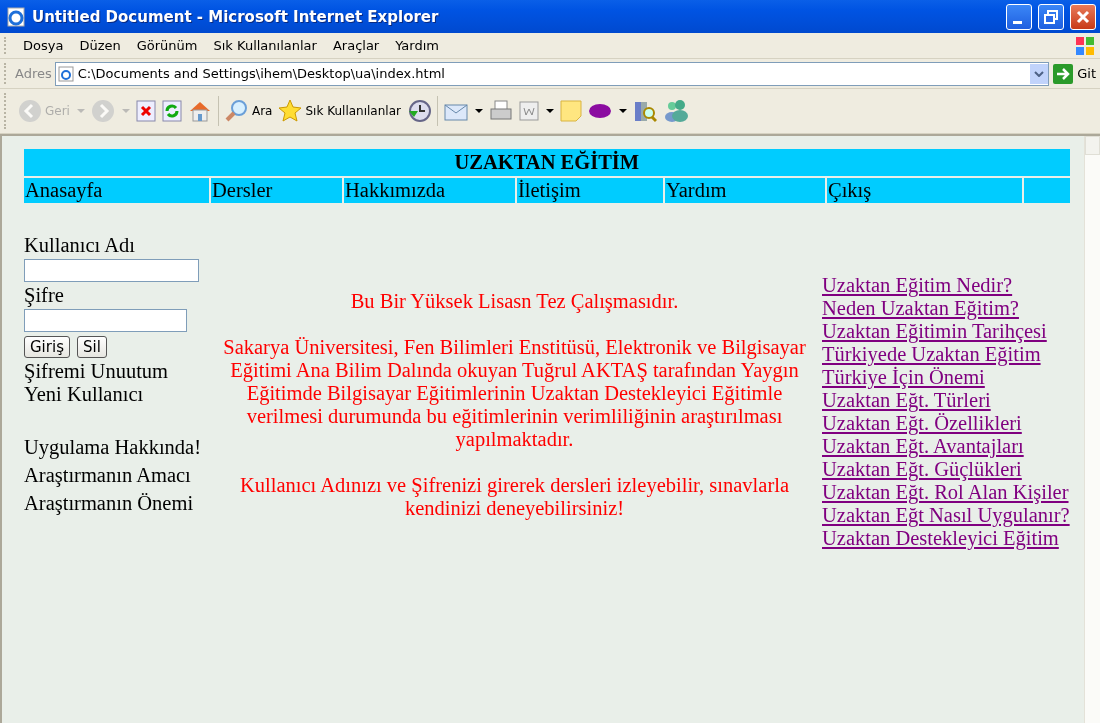 Image resolution: width=1100 pixels, height=723 pixels. I want to click on menu-item: Düzen, so click(100, 45).